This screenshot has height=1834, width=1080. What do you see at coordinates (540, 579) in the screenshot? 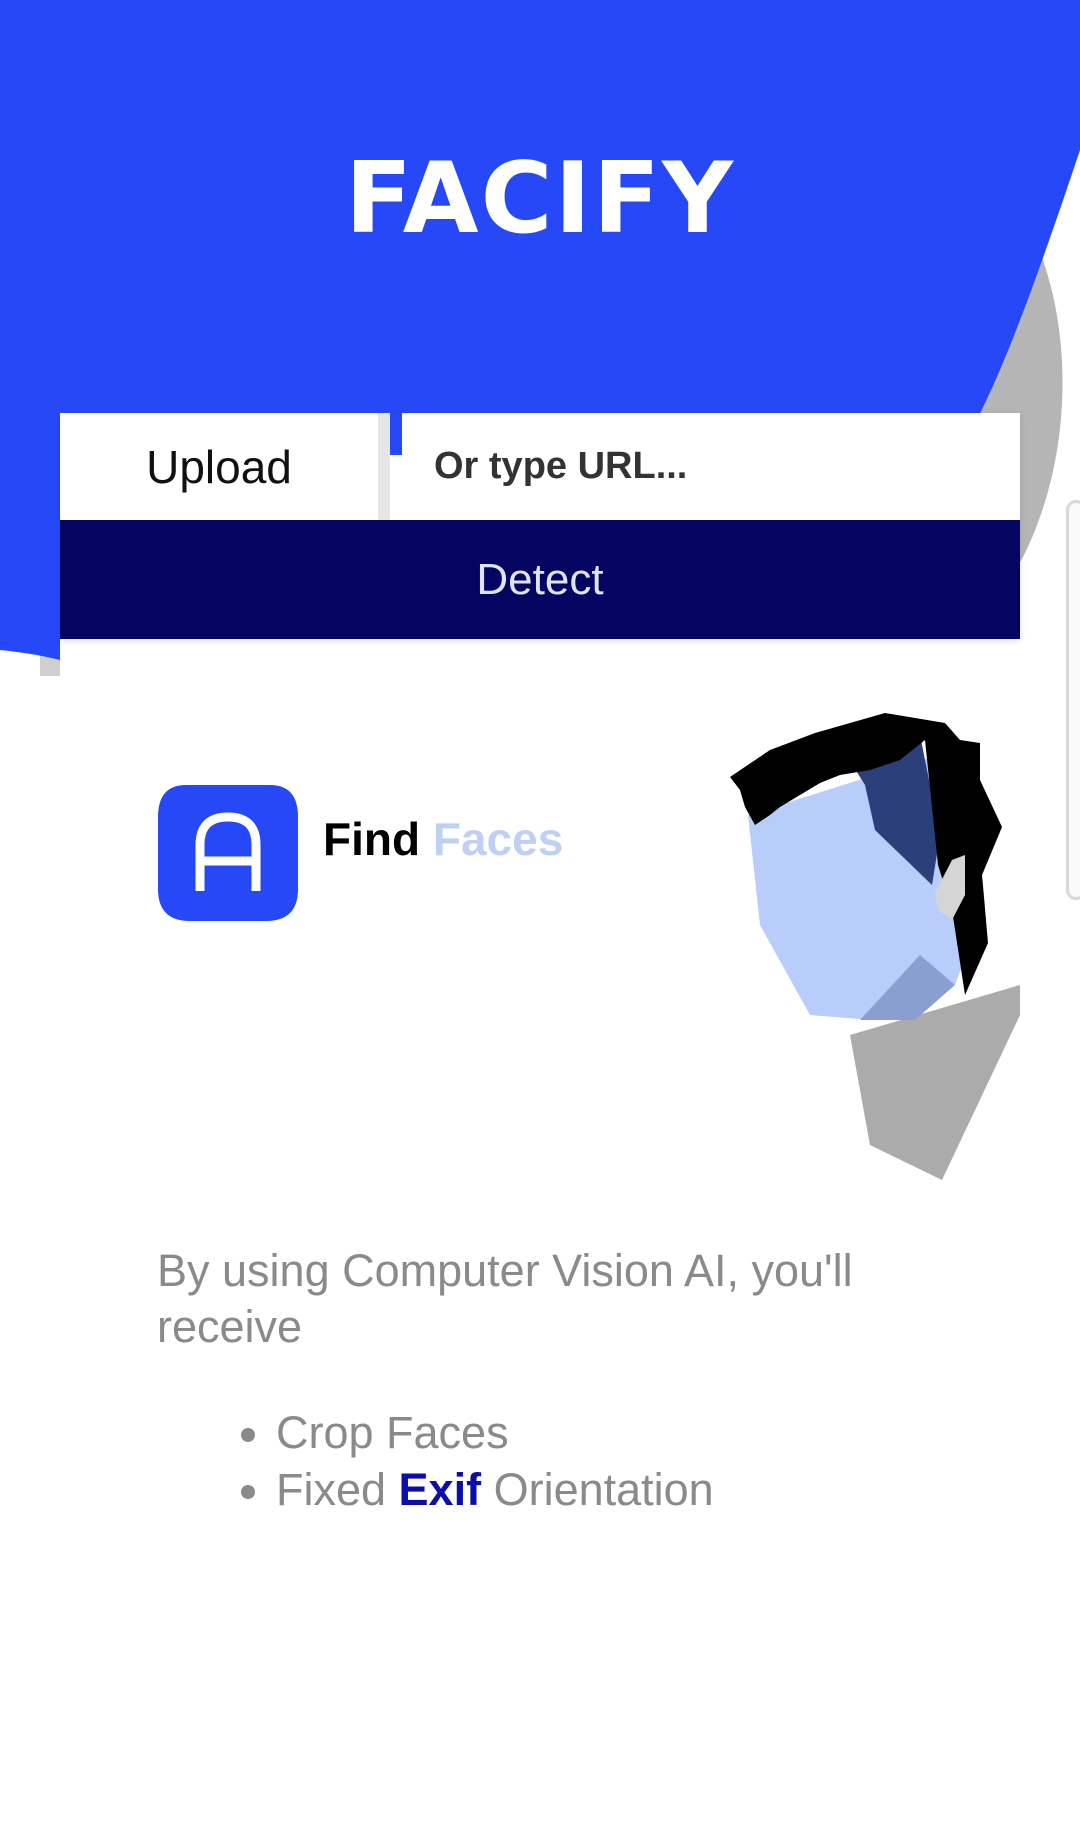
I see `detect-button: Detect` at bounding box center [540, 579].